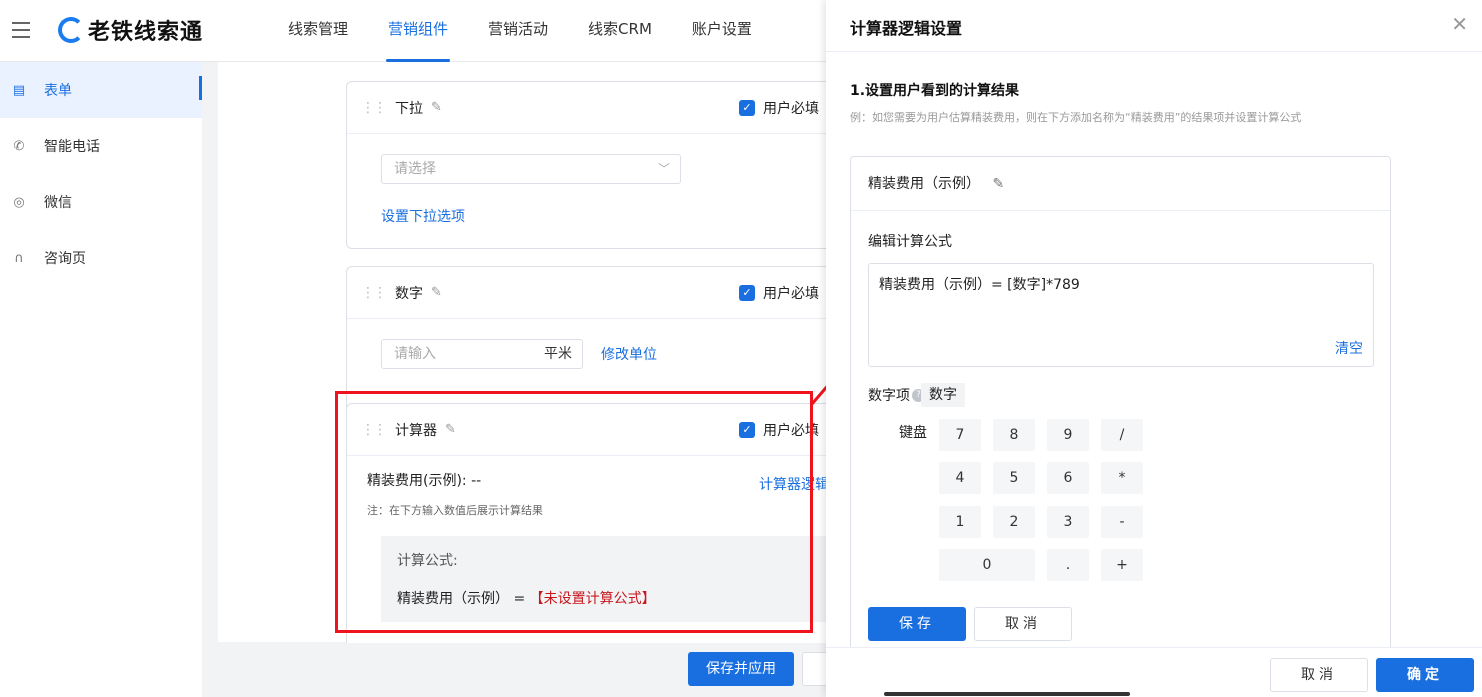 The width and height of the screenshot is (1482, 697). I want to click on sidebar-item-label: 咨询页, so click(65, 259).